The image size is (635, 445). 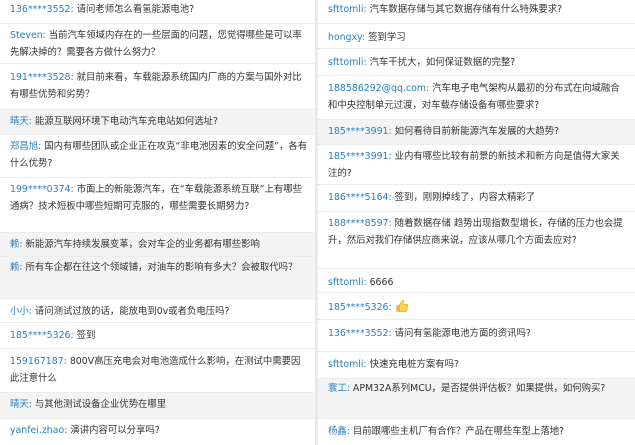 I want to click on message-text: 如何看待目前新能源汽车发展的大趋势?, so click(x=477, y=131).